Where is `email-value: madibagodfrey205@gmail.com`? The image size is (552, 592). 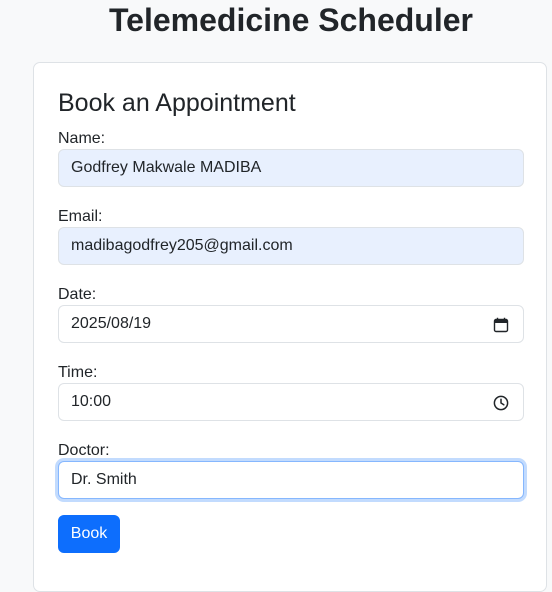
email-value: madibagodfrey205@gmail.com is located at coordinates (182, 245).